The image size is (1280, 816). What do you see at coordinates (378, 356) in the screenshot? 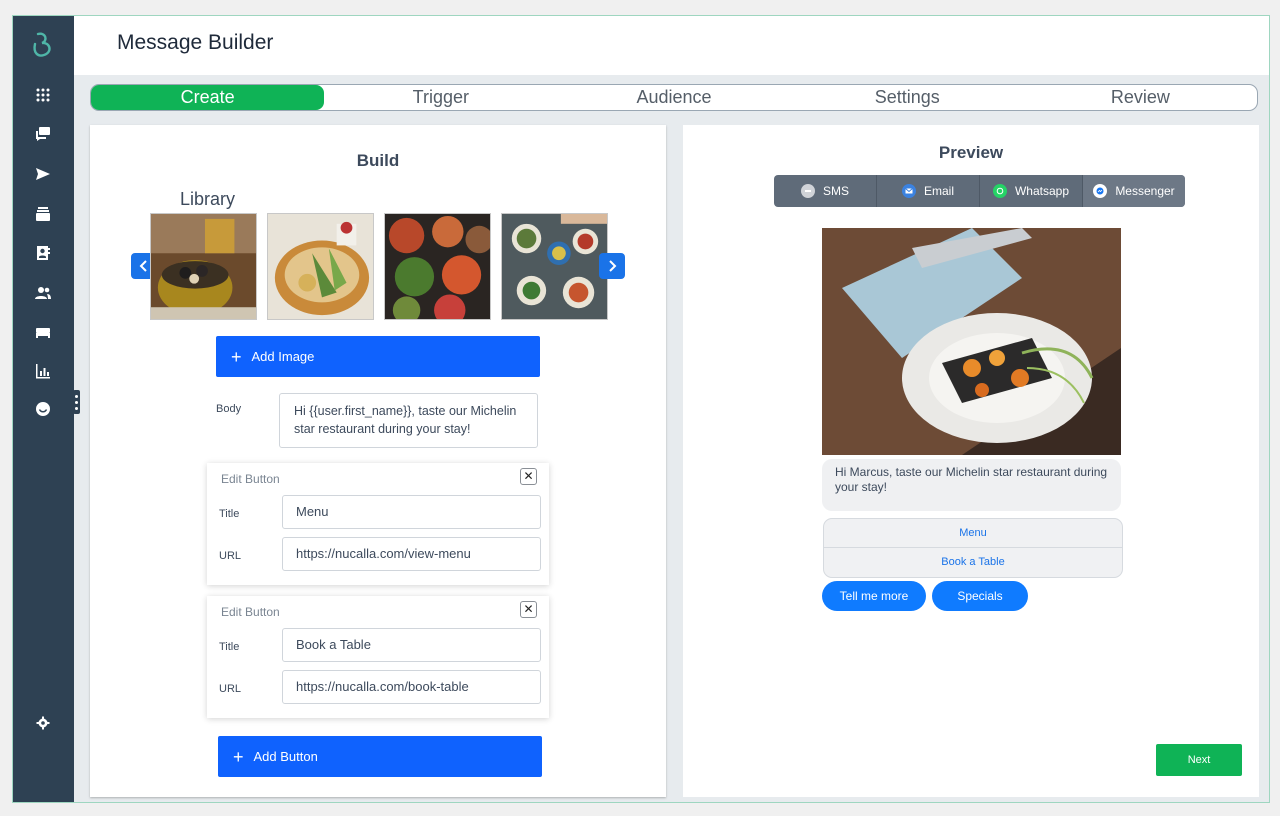
I see `add-image-button: + Add Image` at bounding box center [378, 356].